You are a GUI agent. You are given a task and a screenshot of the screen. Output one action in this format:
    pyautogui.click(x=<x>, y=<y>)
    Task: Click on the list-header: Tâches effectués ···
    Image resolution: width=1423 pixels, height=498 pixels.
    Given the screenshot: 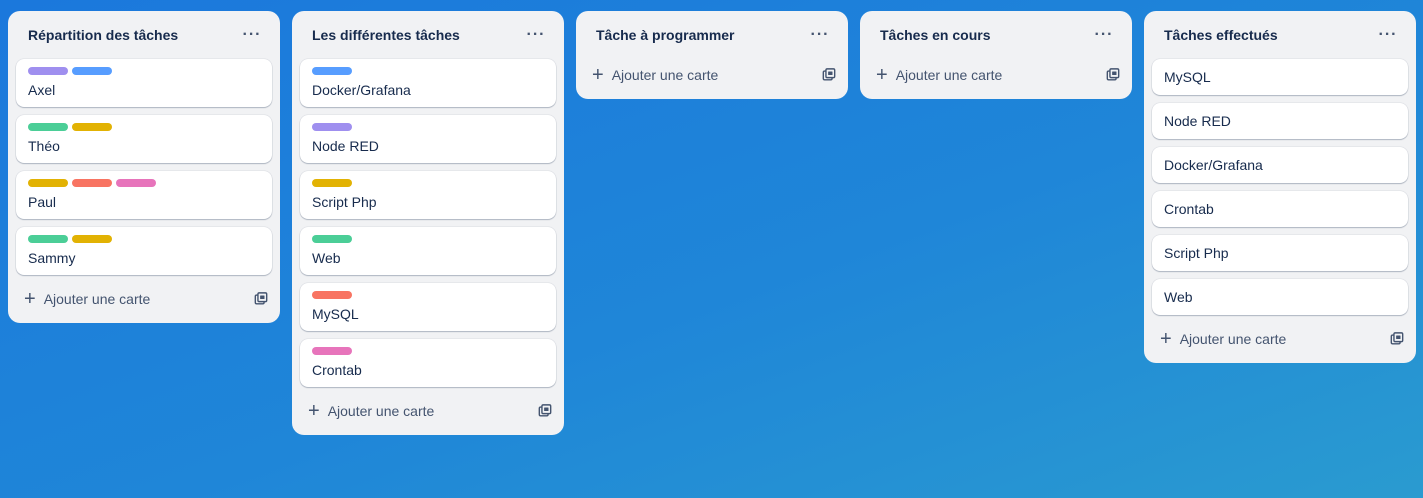 What is the action you would take?
    pyautogui.click(x=1280, y=35)
    